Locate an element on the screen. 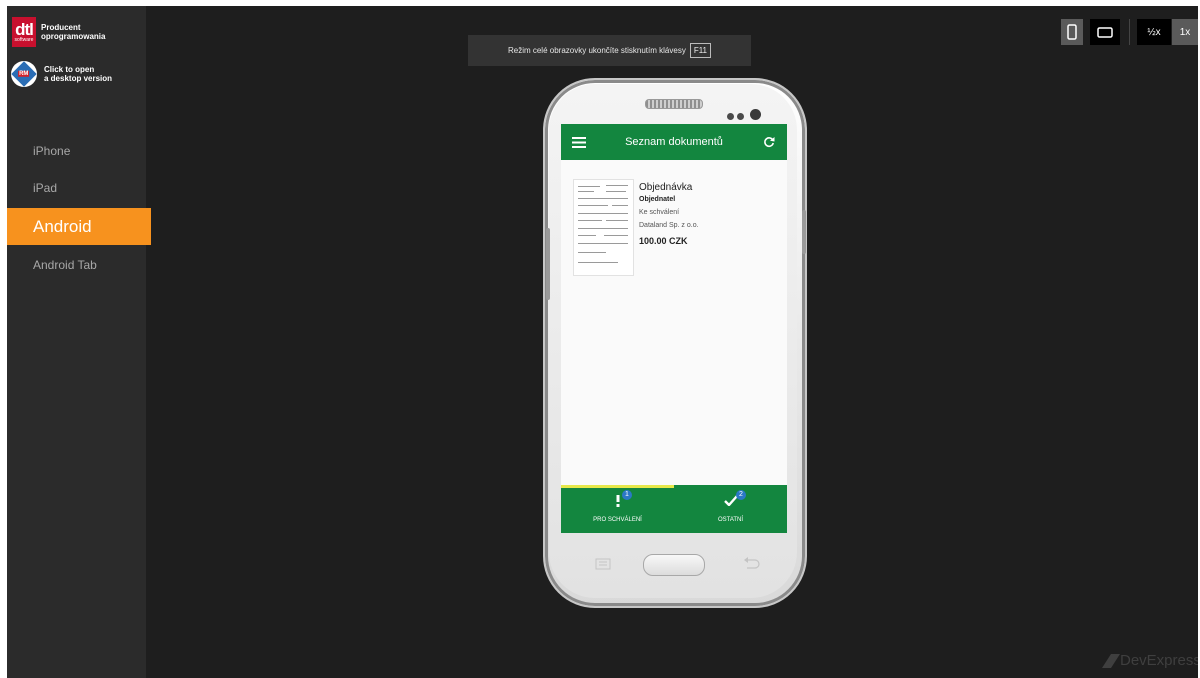 This screenshot has height=678, width=1200. devexpress-watermark: DevExpress is located at coordinates (1150, 660).